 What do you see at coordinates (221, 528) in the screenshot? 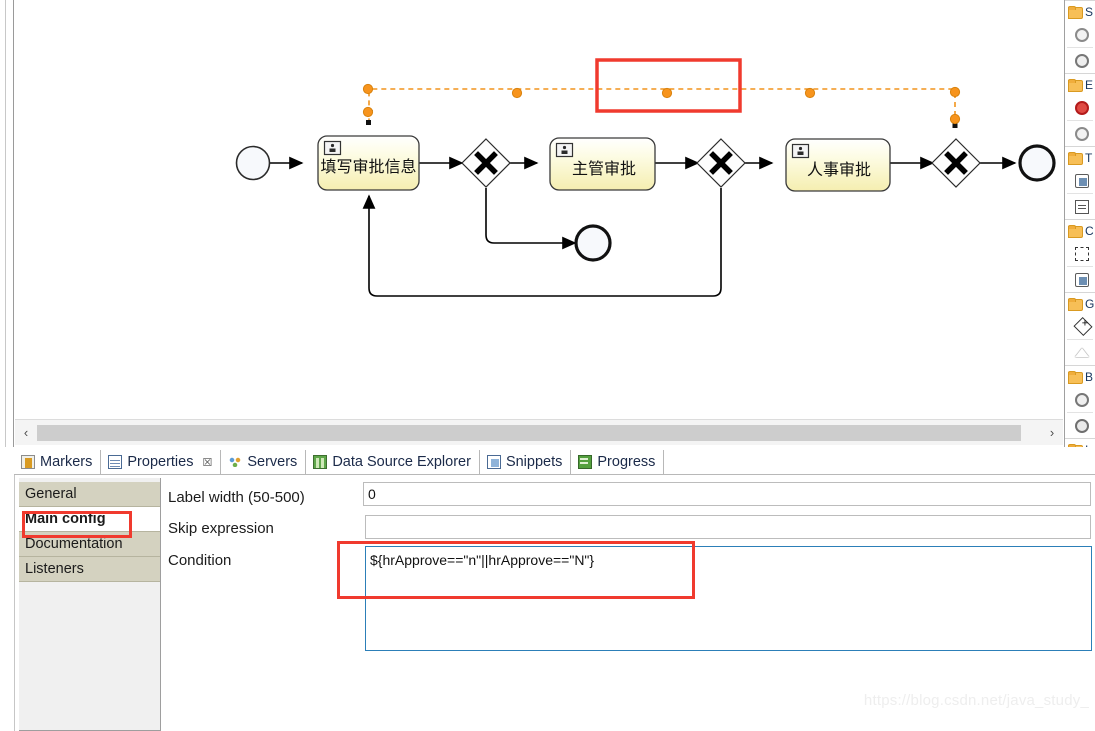
I see `skip-expression-label: Skip expression` at bounding box center [221, 528].